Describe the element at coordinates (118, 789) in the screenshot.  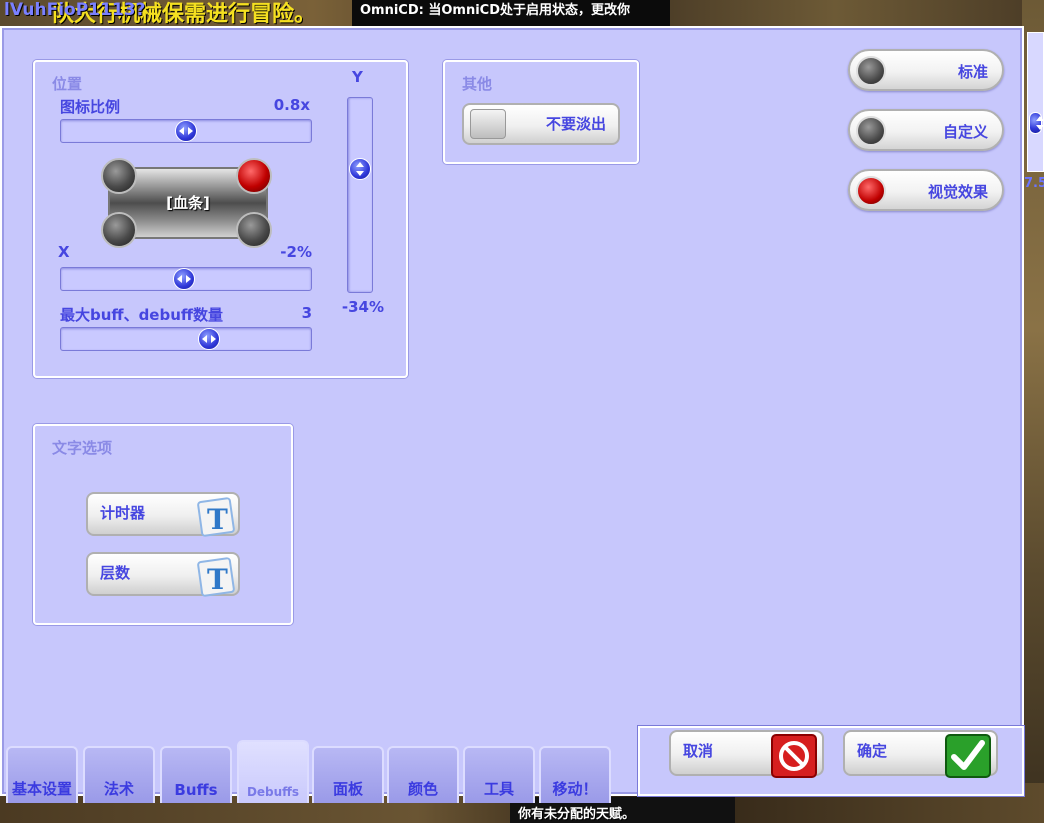
I see `tab-label: 法术` at that location.